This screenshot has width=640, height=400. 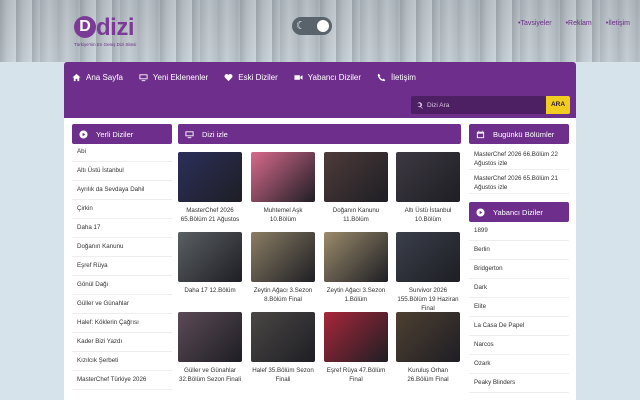 I want to click on list-item: Ozark, so click(x=519, y=364).